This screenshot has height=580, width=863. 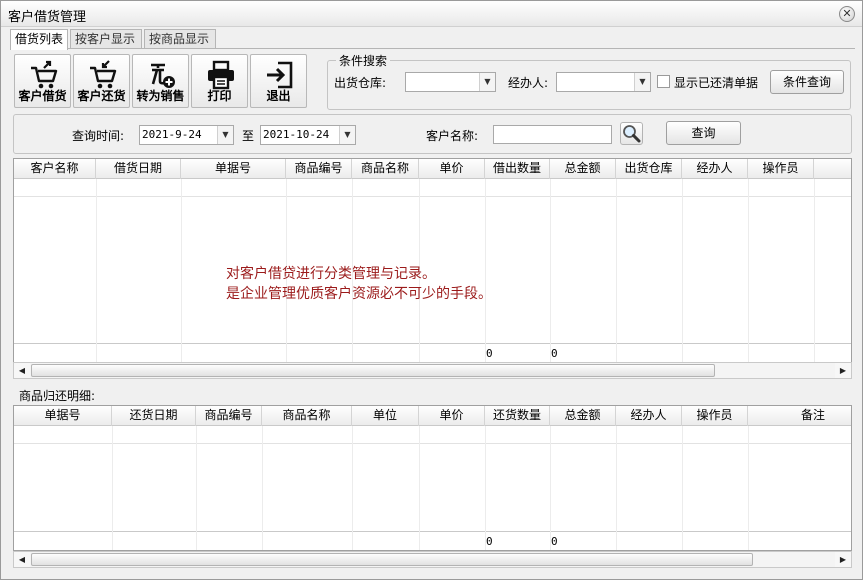 What do you see at coordinates (172, 134) in the screenshot?
I see `date-from-value: 2021-9-24` at bounding box center [172, 134].